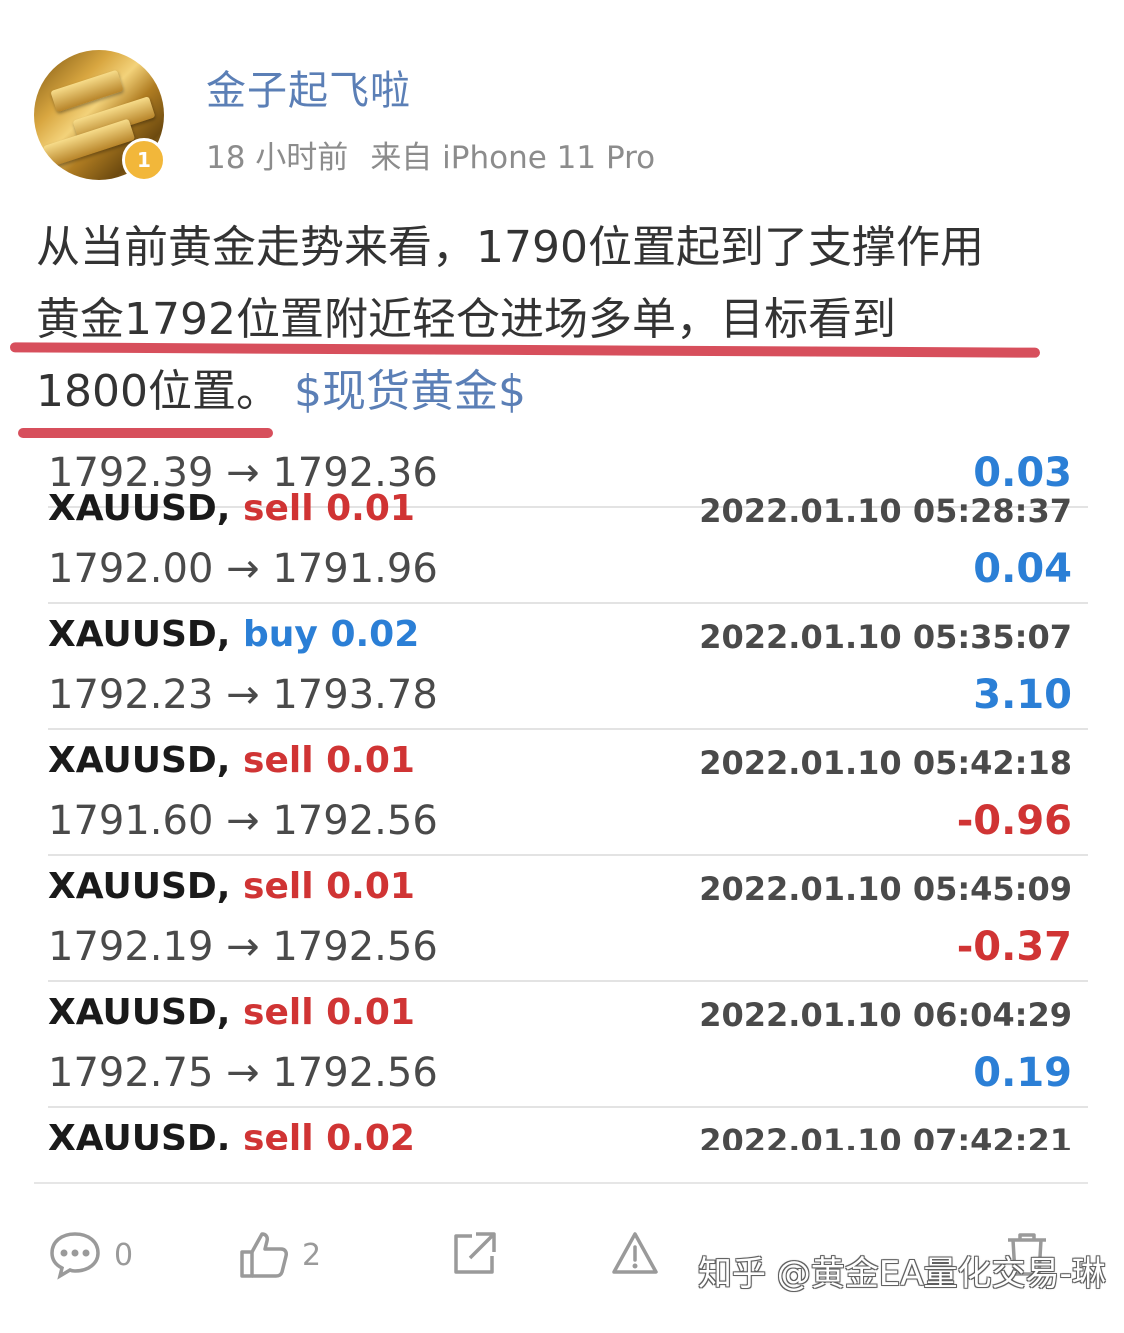 The width and height of the screenshot is (1124, 1333). What do you see at coordinates (885, 511) in the screenshot?
I see `trade-time: 2022.01.10 05:28:37` at bounding box center [885, 511].